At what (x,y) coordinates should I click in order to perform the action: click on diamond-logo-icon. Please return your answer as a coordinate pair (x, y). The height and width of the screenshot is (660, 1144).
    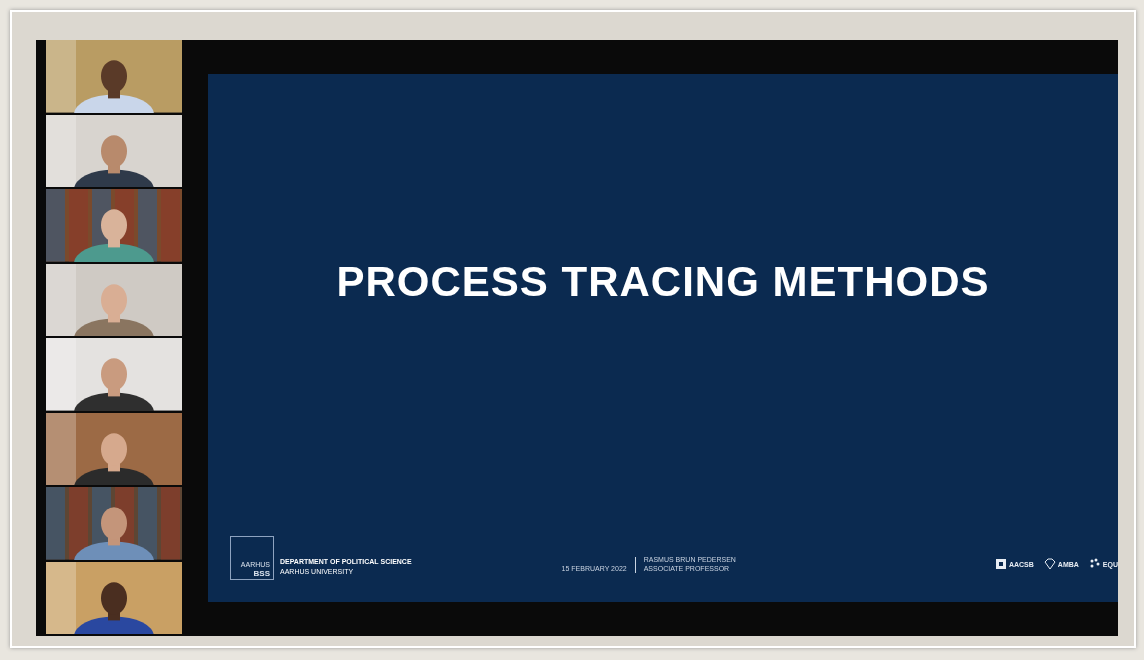
    Looking at the image, I should click on (1049, 564).